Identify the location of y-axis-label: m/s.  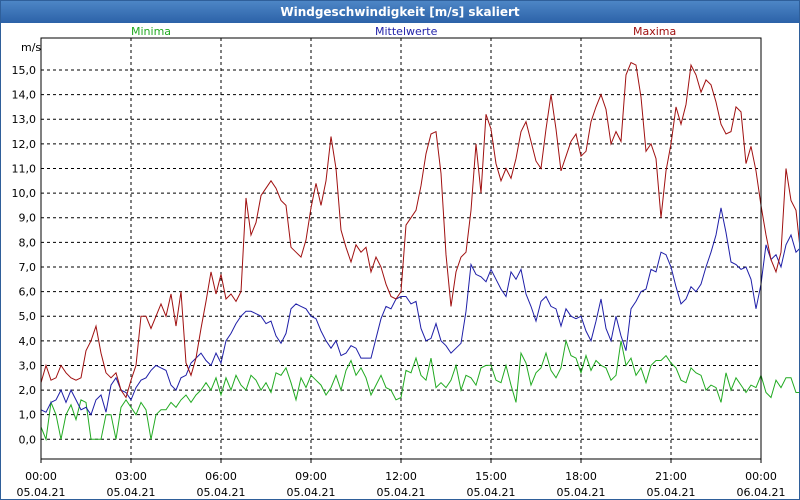
(31, 47).